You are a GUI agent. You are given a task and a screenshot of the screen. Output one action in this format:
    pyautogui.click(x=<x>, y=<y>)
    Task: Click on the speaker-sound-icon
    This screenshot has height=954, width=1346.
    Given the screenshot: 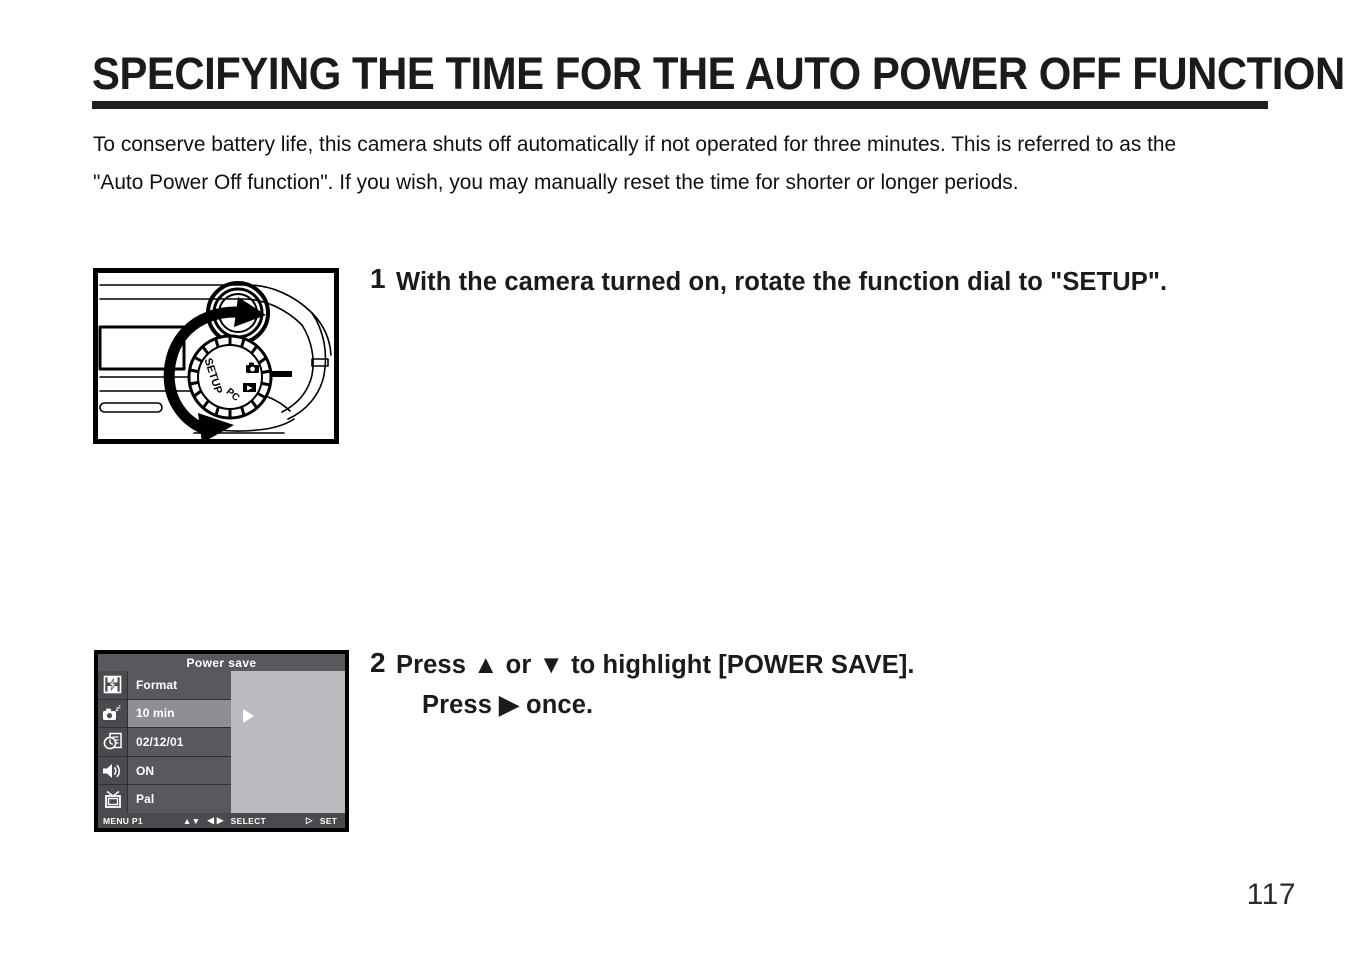 What is the action you would take?
    pyautogui.click(x=113, y=770)
    